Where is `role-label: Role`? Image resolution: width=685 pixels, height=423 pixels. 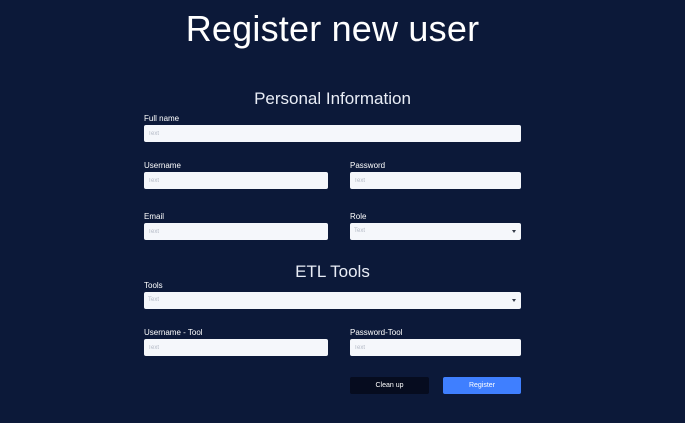
role-label: Role is located at coordinates (358, 216).